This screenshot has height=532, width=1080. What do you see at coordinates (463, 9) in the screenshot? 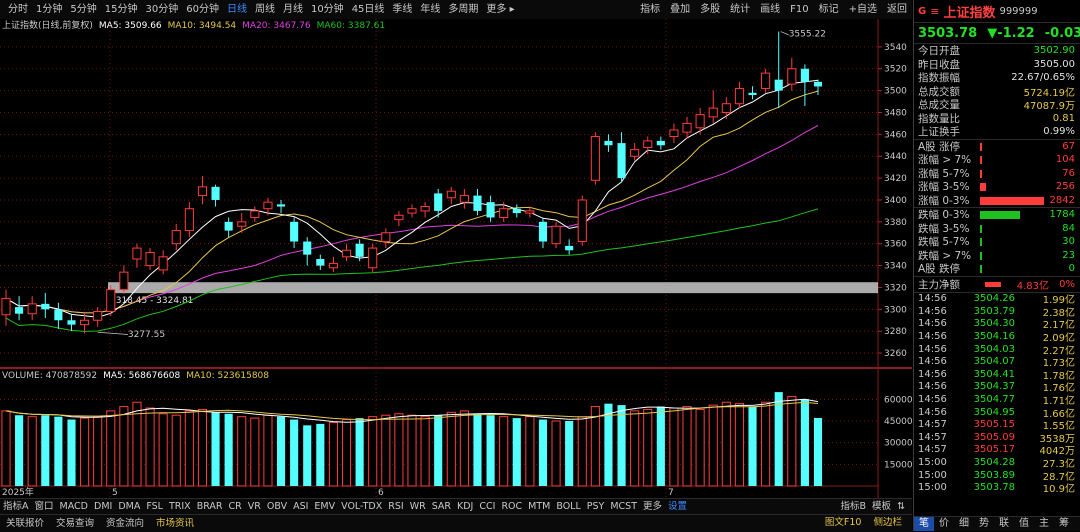
I see `period-tab-13: 多周期` at bounding box center [463, 9].